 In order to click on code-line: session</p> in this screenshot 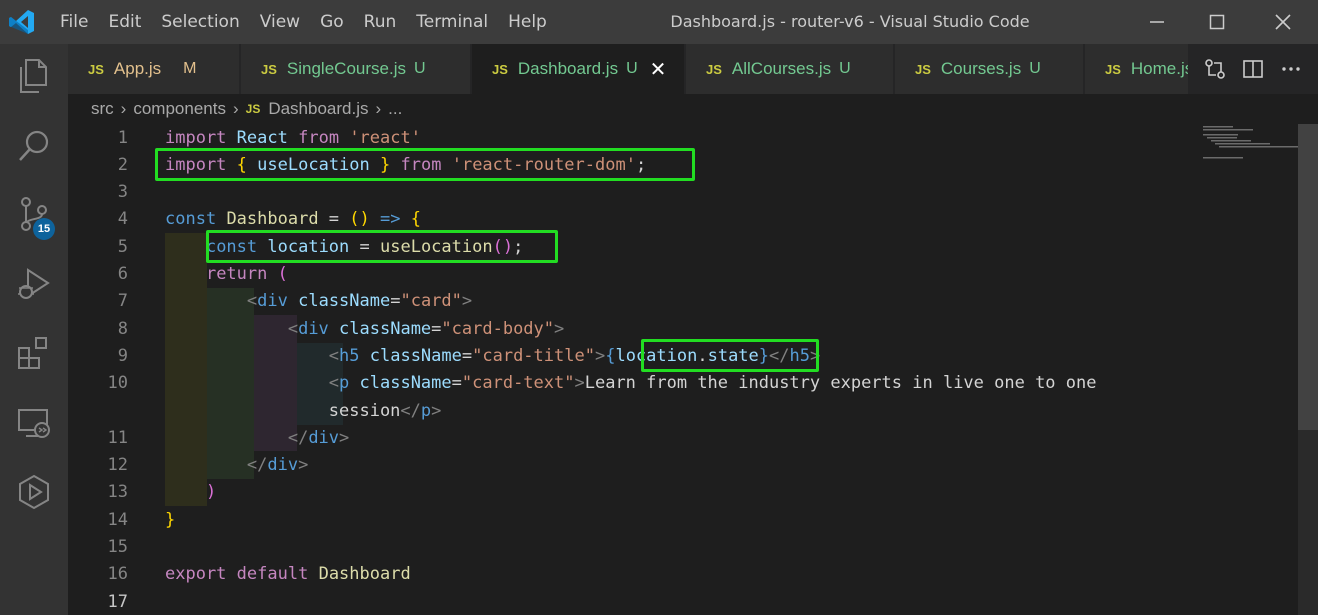, I will do `click(385, 410)`.